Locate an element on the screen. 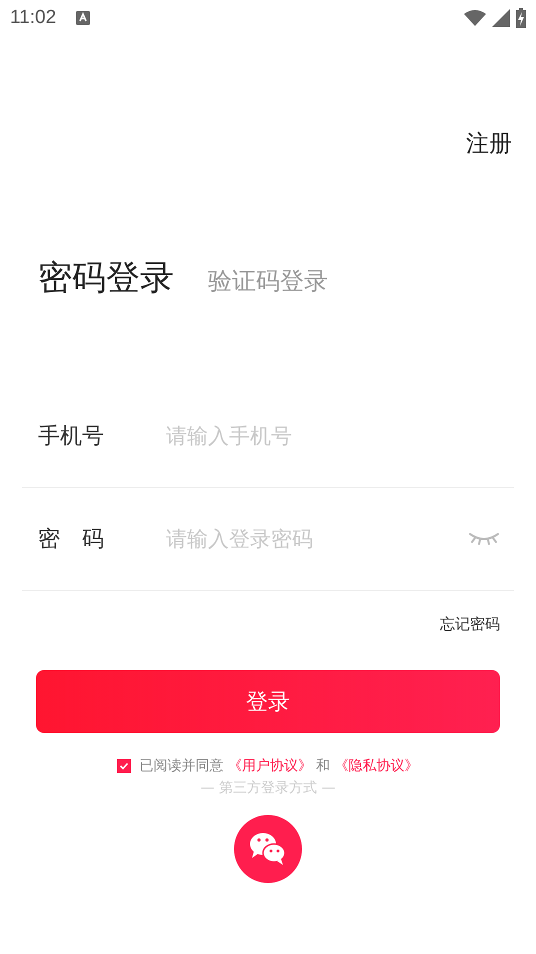  login-tab: 密码登录 is located at coordinates (106, 278).